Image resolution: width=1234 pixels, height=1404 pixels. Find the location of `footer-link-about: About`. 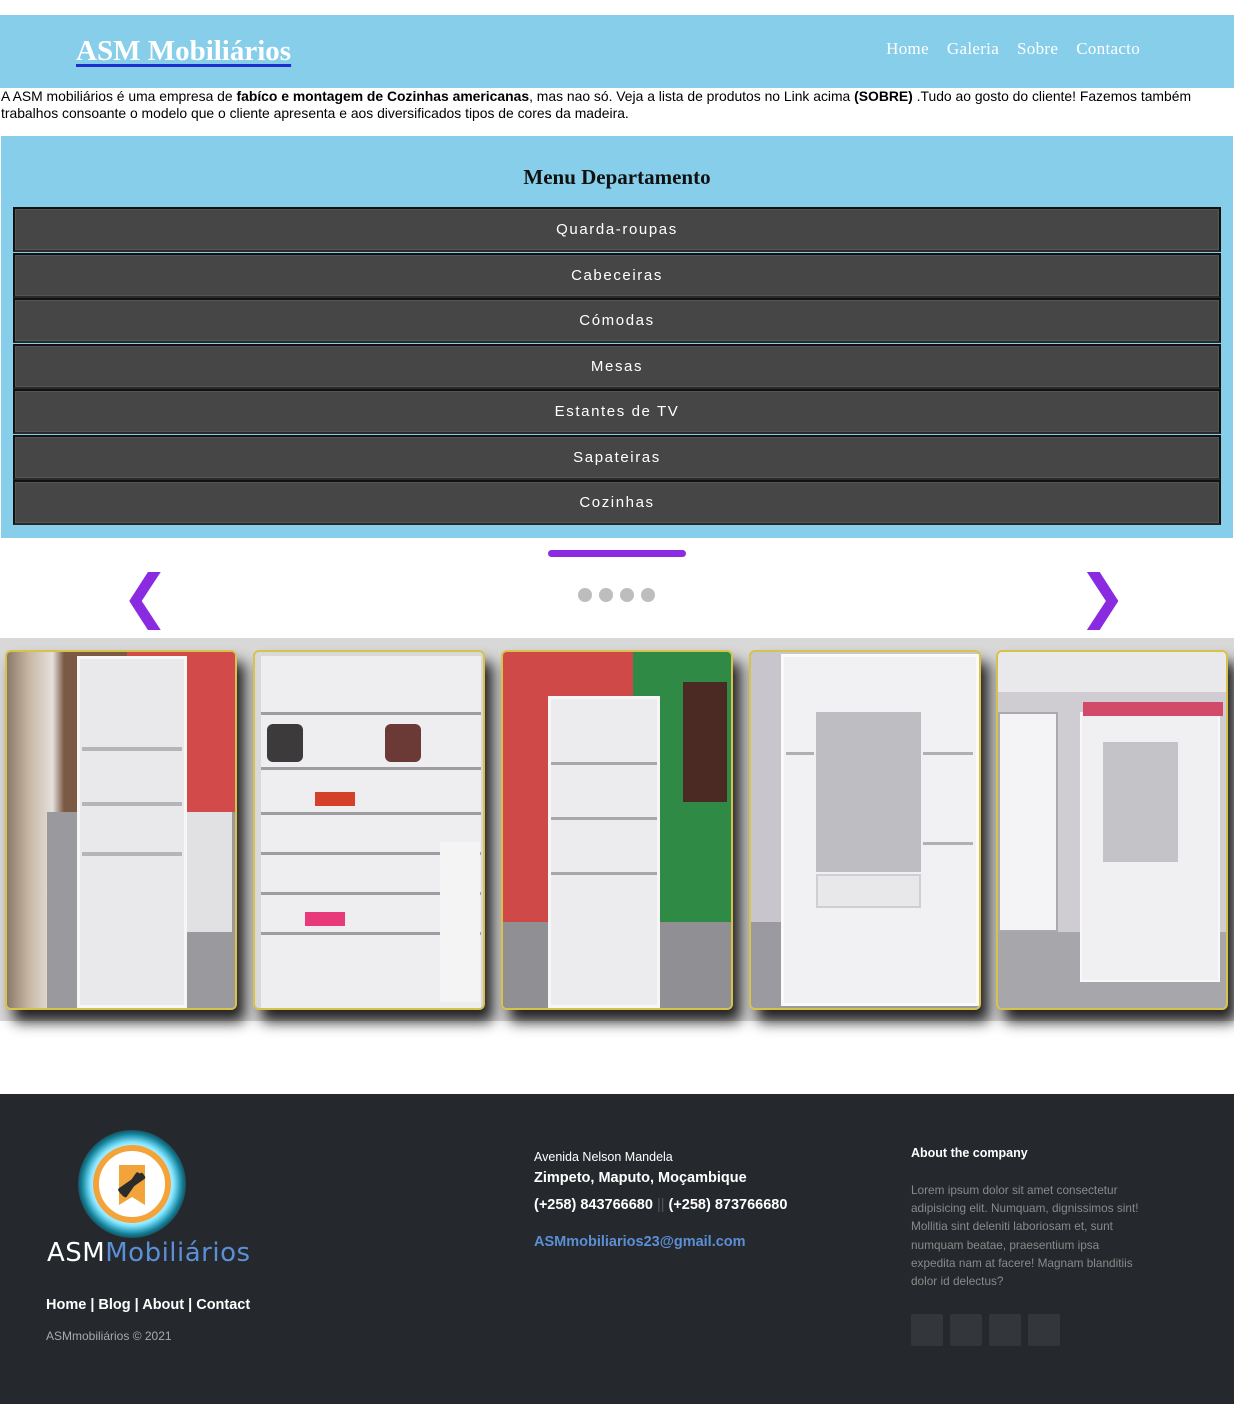

footer-link-about: About is located at coordinates (163, 1305).